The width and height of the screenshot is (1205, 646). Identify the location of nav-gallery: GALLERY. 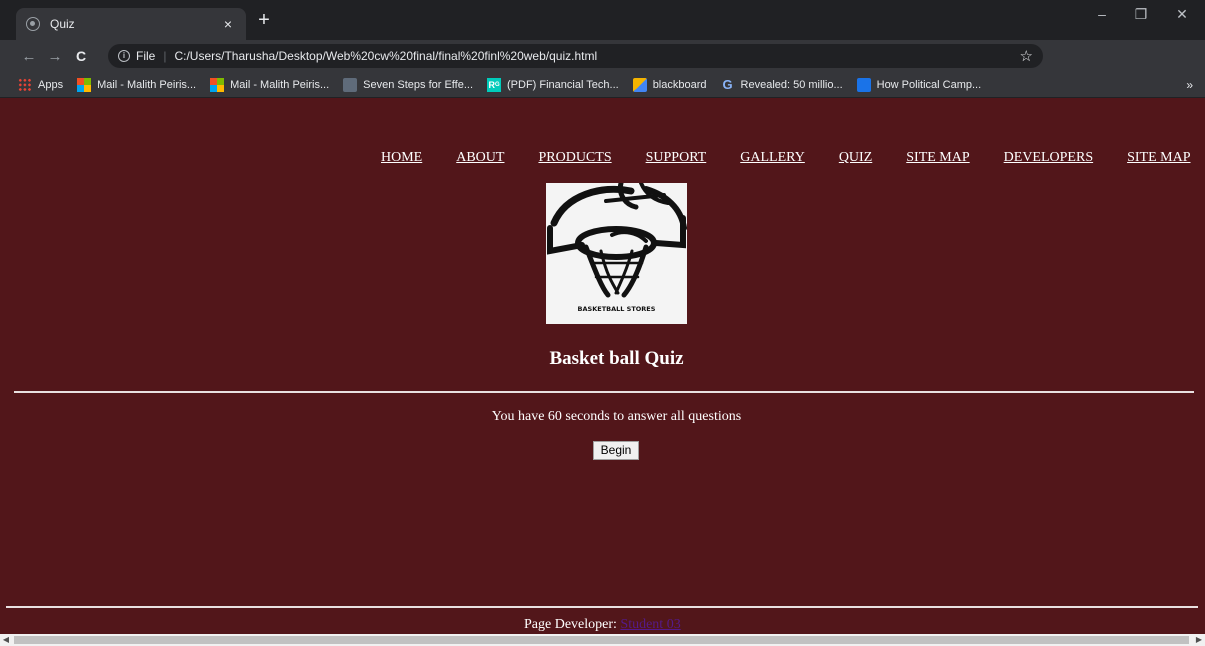
(772, 158).